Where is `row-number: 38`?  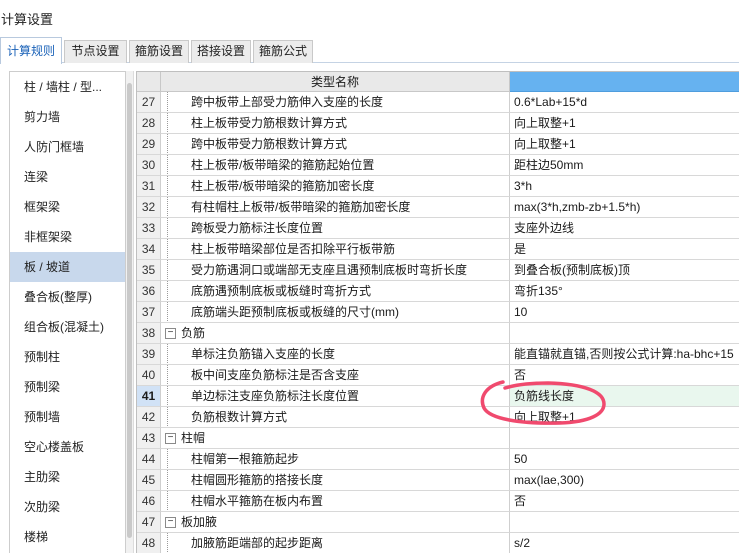 row-number: 38 is located at coordinates (149, 333).